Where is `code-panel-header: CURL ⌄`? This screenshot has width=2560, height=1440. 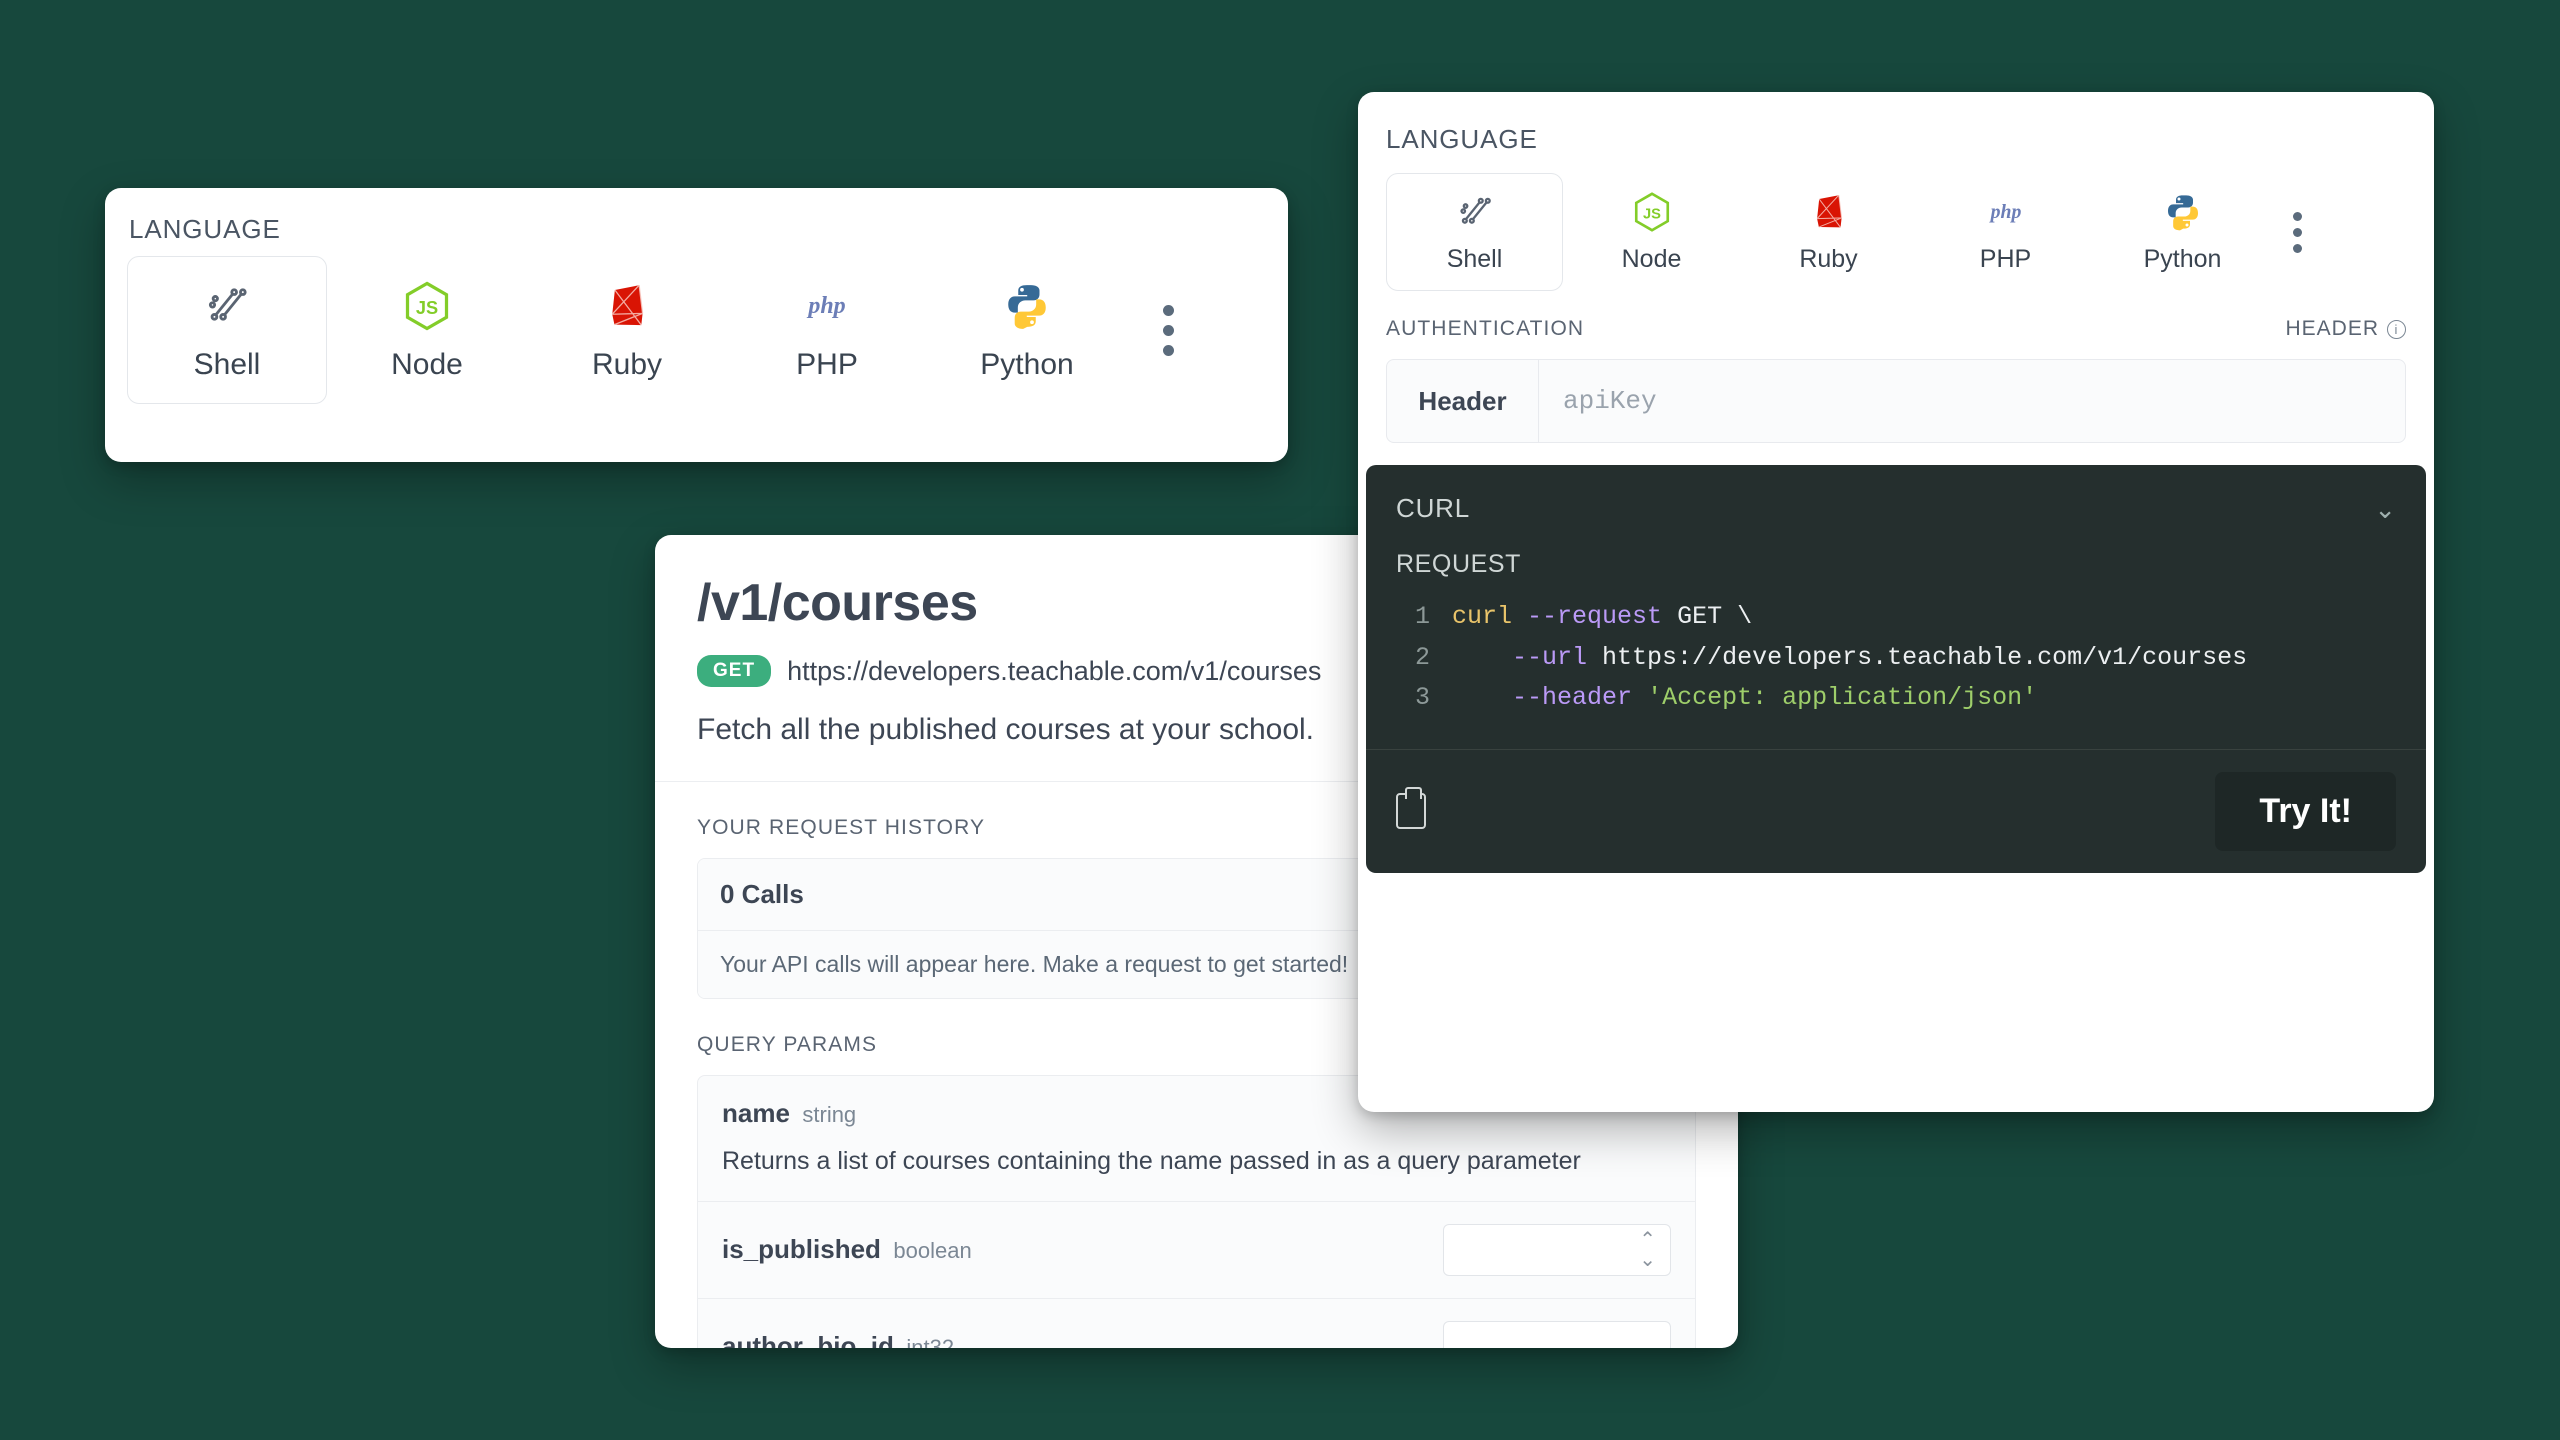
code-panel-header: CURL ⌄ is located at coordinates (1896, 494).